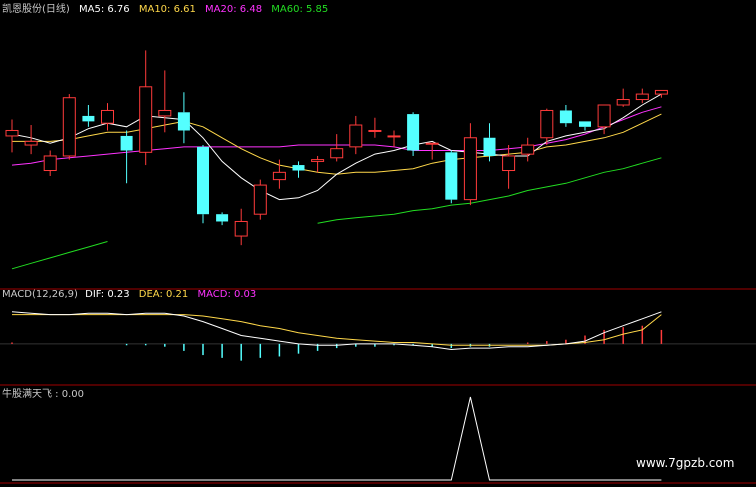  Describe the element at coordinates (36, 9) in the screenshot. I see `stock-title: 凯恩股份(日线)` at that location.